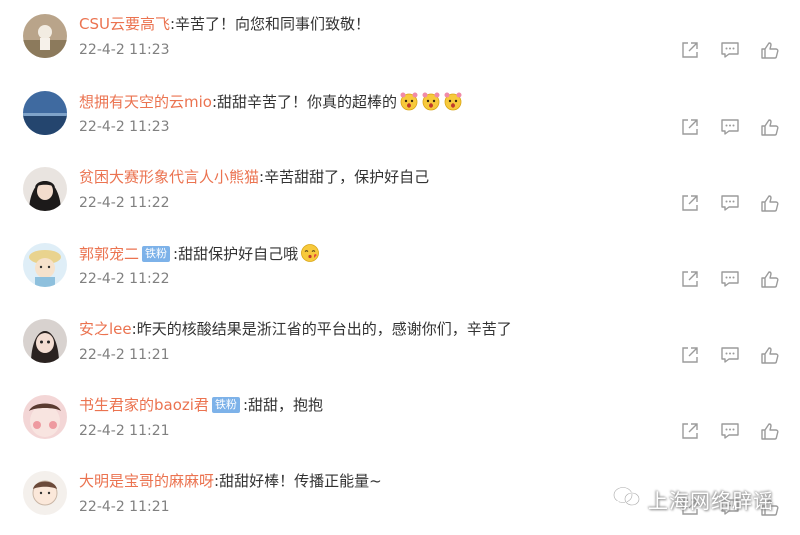  What do you see at coordinates (238, 254) in the screenshot?
I see `comment-text: 甜甜保护好自己哦` at bounding box center [238, 254].